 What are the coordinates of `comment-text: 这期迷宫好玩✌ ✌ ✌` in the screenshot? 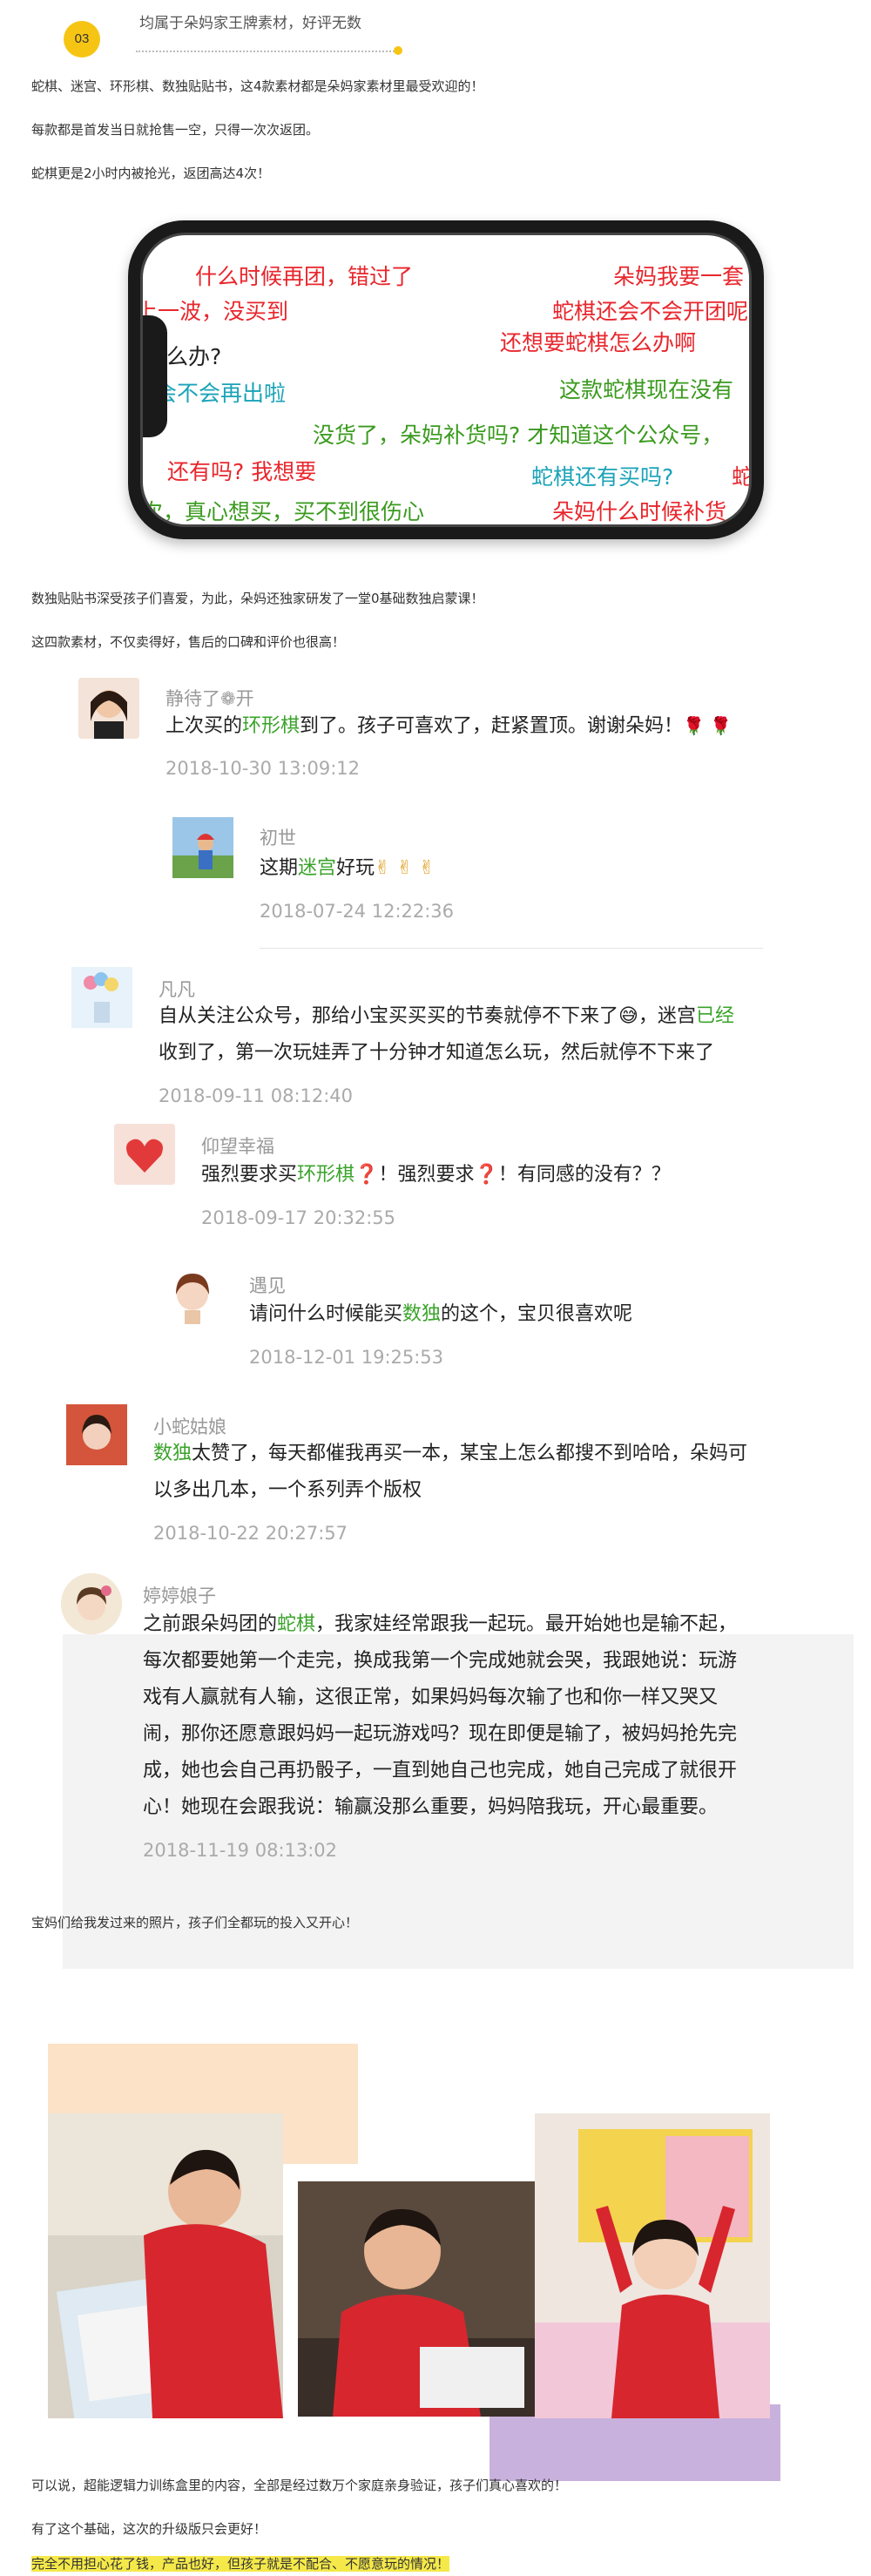 It's located at (348, 868).